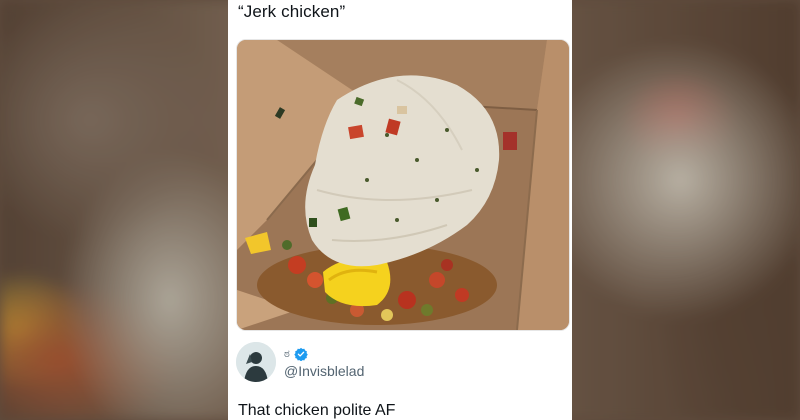 This screenshot has height=420, width=800. Describe the element at coordinates (292, 11) in the screenshot. I see `tweet-text: “Jerk chicken”` at that location.